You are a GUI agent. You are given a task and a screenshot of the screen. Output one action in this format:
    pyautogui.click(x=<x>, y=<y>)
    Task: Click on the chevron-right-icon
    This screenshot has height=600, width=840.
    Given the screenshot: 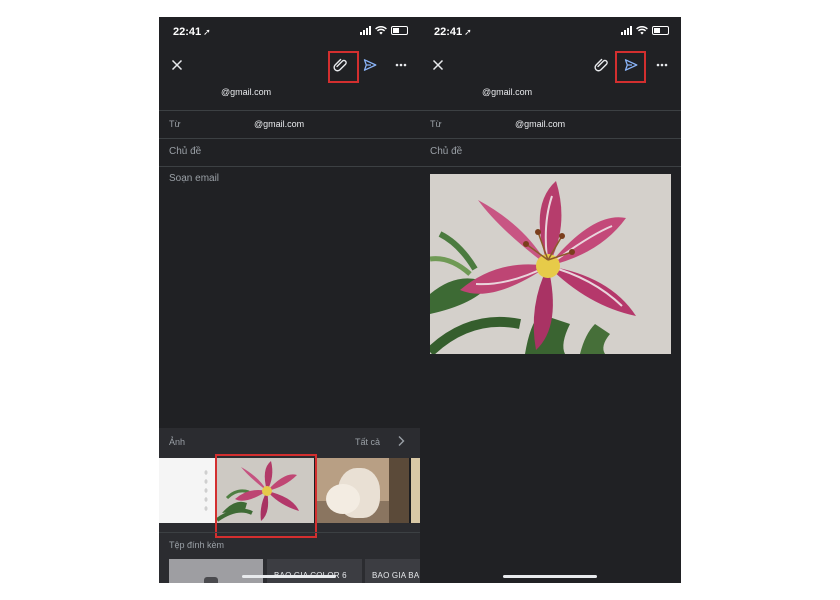 What is the action you would take?
    pyautogui.click(x=401, y=443)
    